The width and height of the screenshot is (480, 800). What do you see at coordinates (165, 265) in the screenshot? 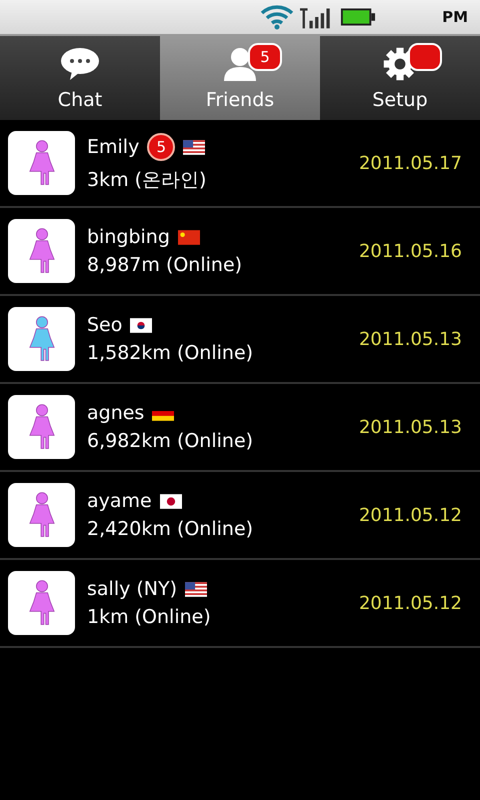
I see `distance-status: 8,987m (Online)` at bounding box center [165, 265].